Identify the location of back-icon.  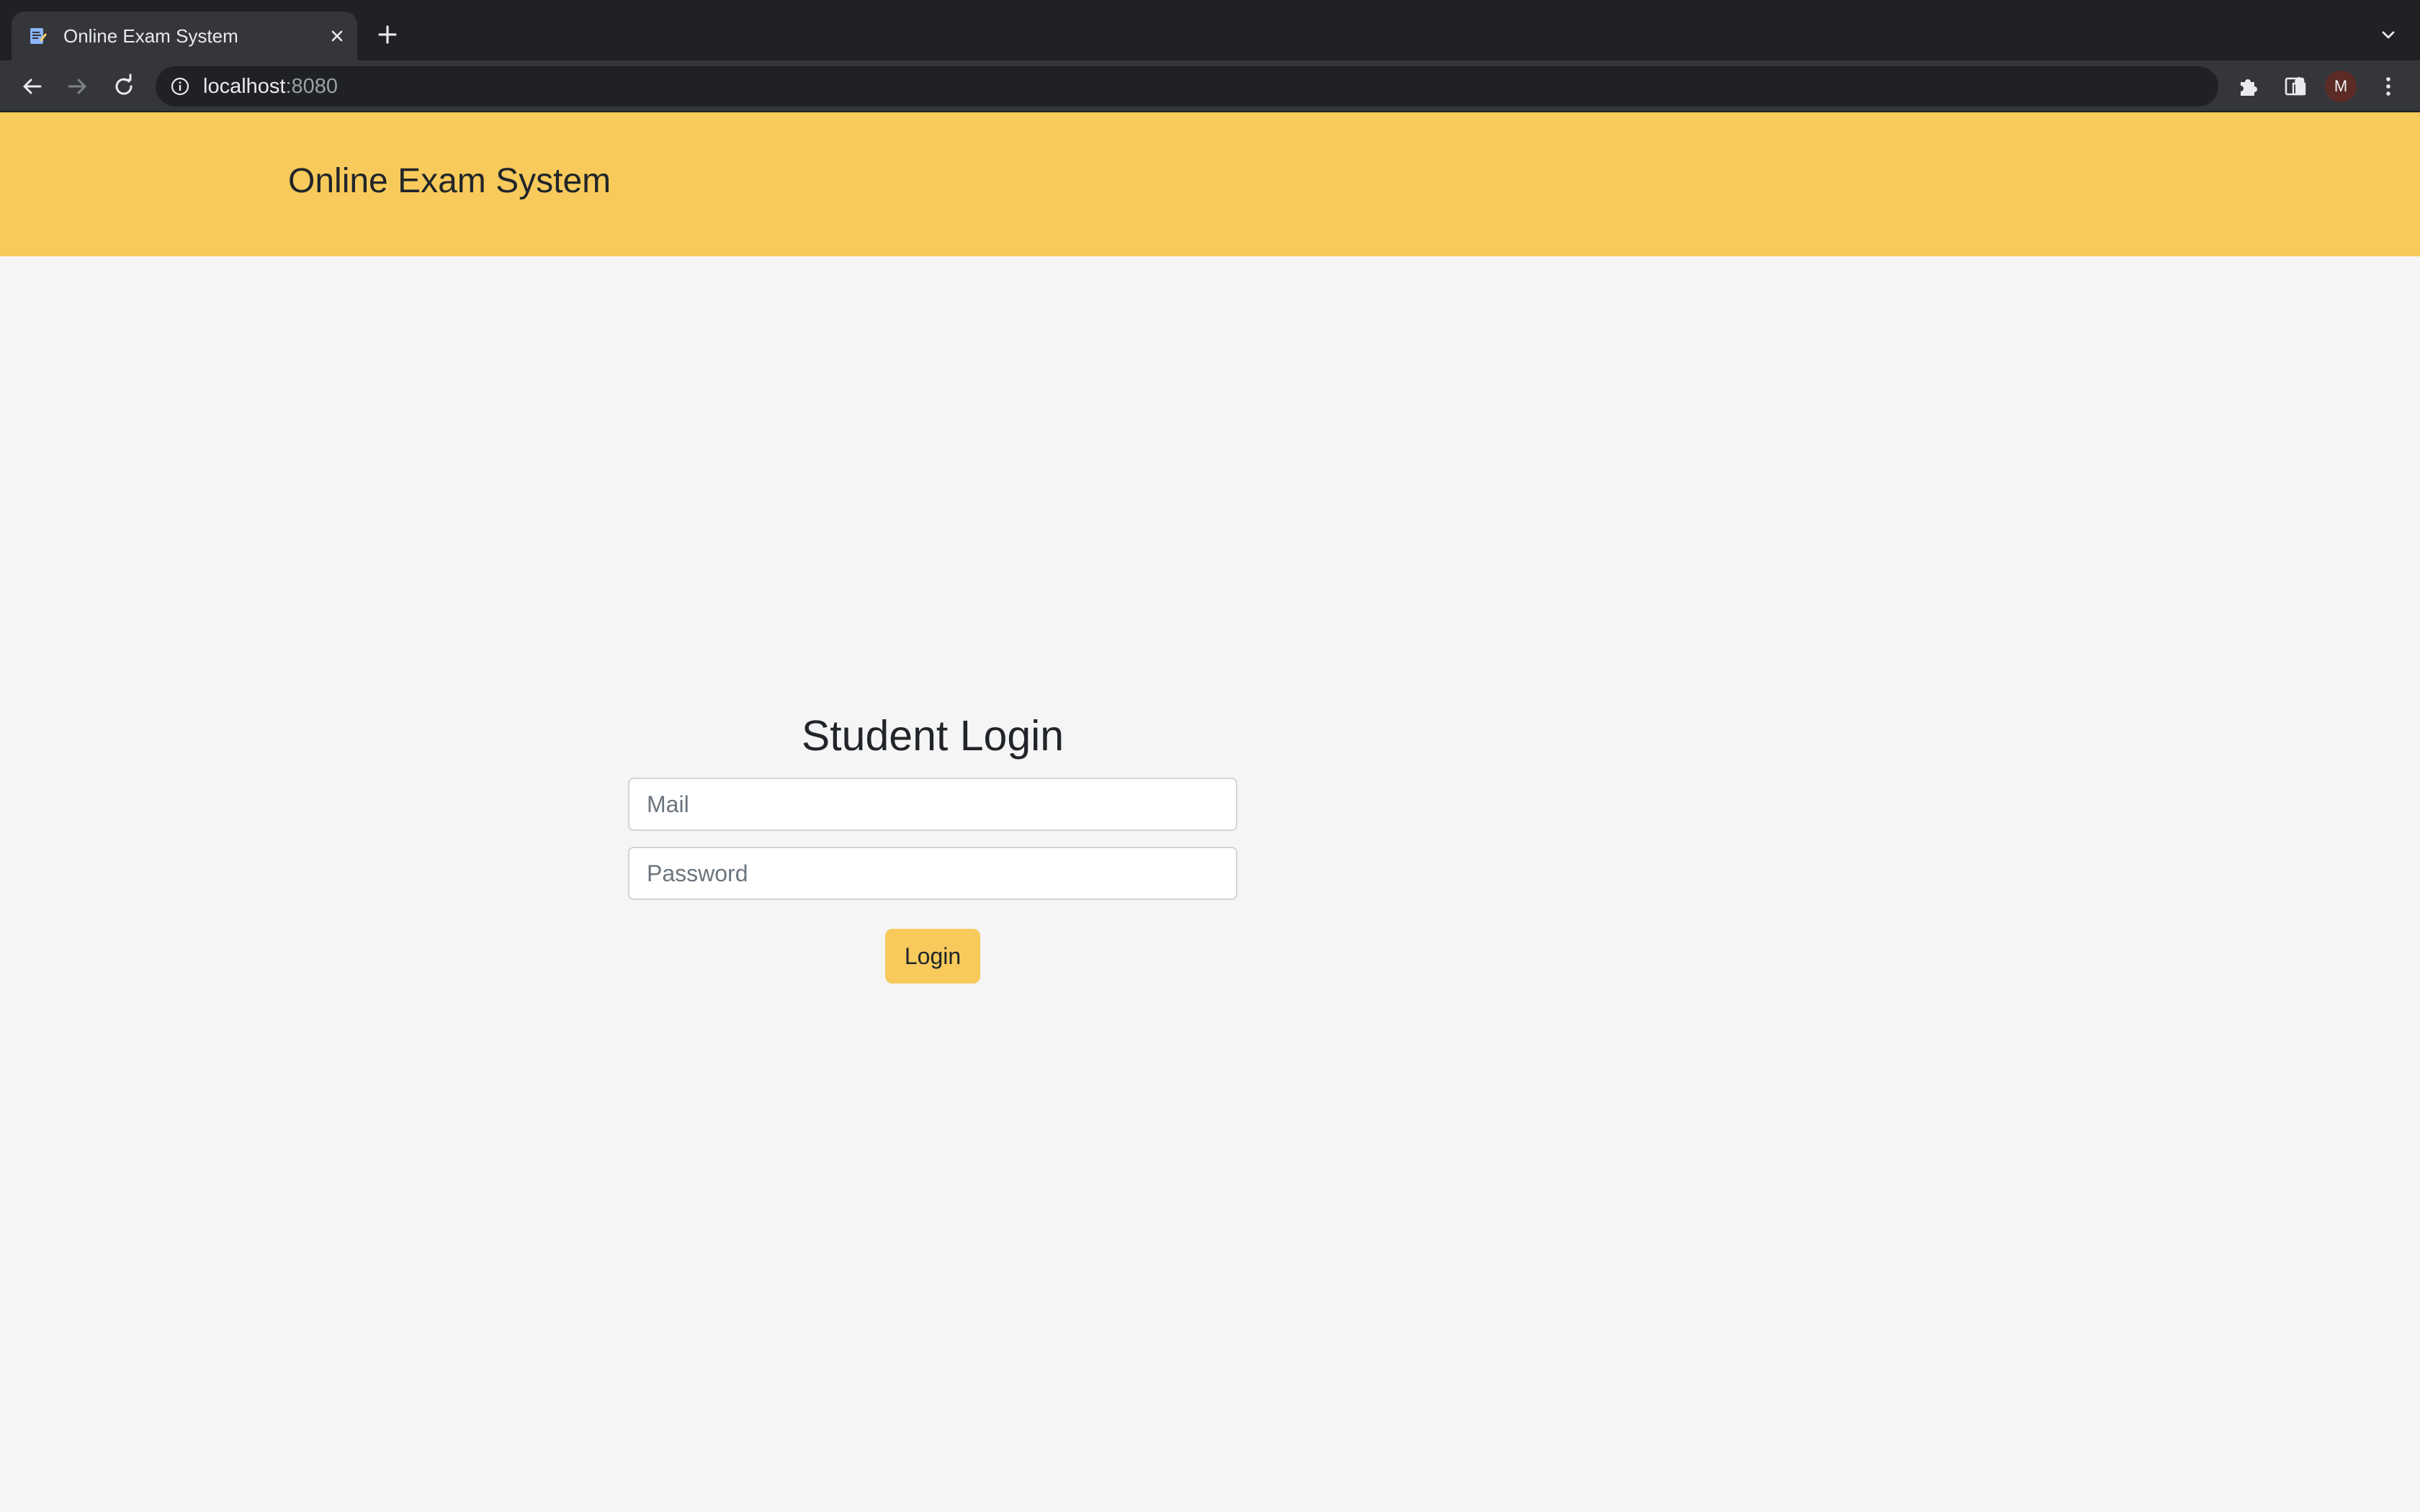
(31, 86).